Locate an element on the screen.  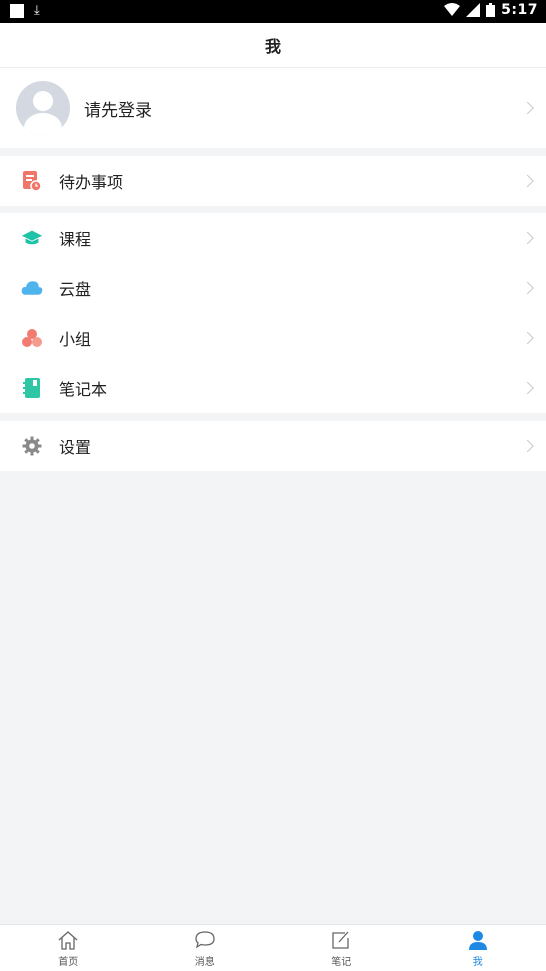
menu-item-label: 笔记本 is located at coordinates (83, 388).